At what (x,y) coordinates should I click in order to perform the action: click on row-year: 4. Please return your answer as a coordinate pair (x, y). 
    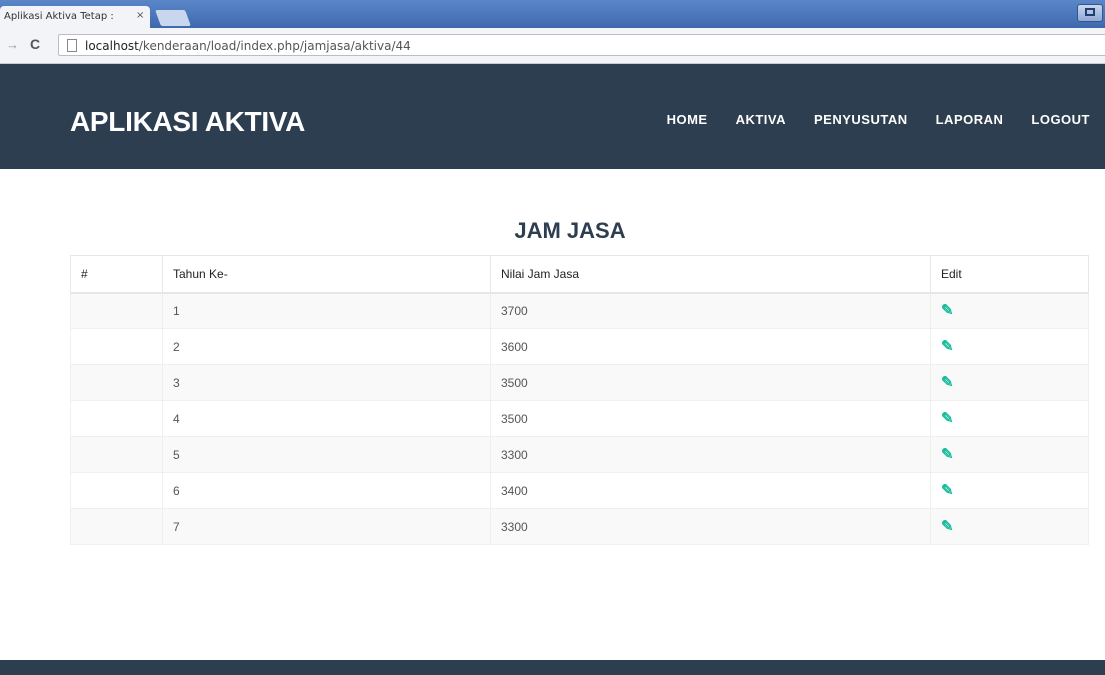
    Looking at the image, I should click on (326, 418).